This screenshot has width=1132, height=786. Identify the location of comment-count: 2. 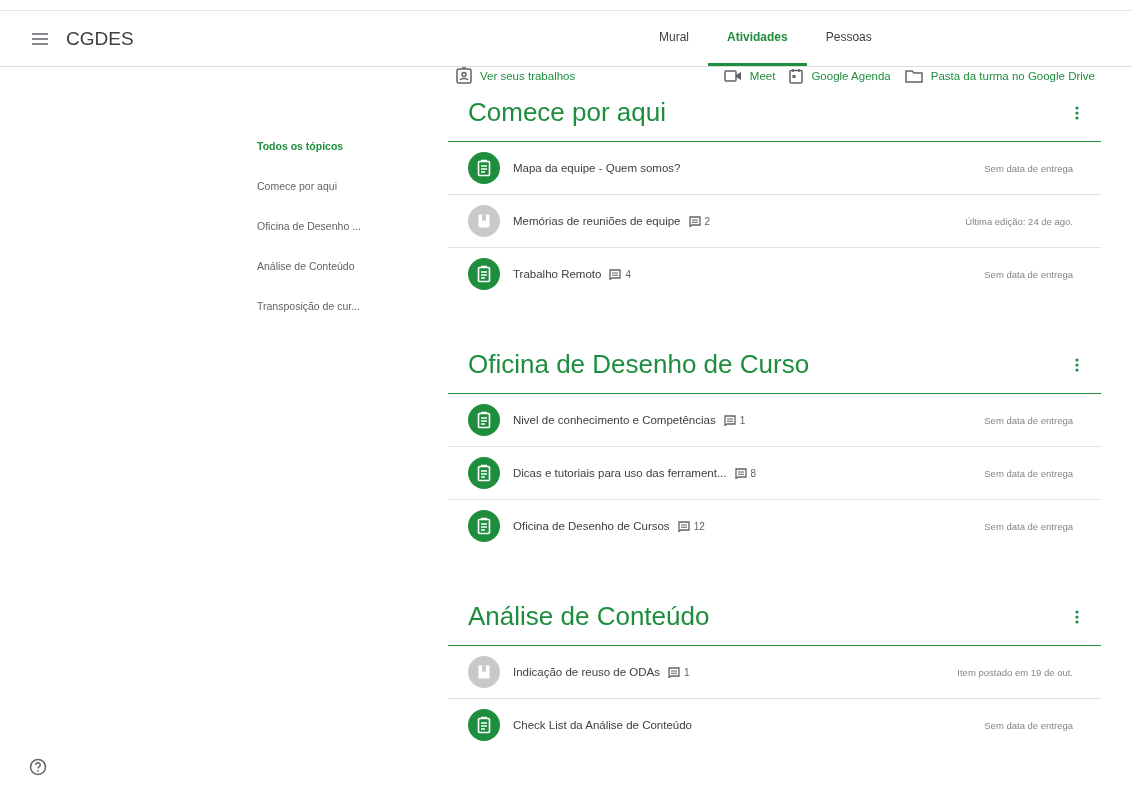
(707, 221).